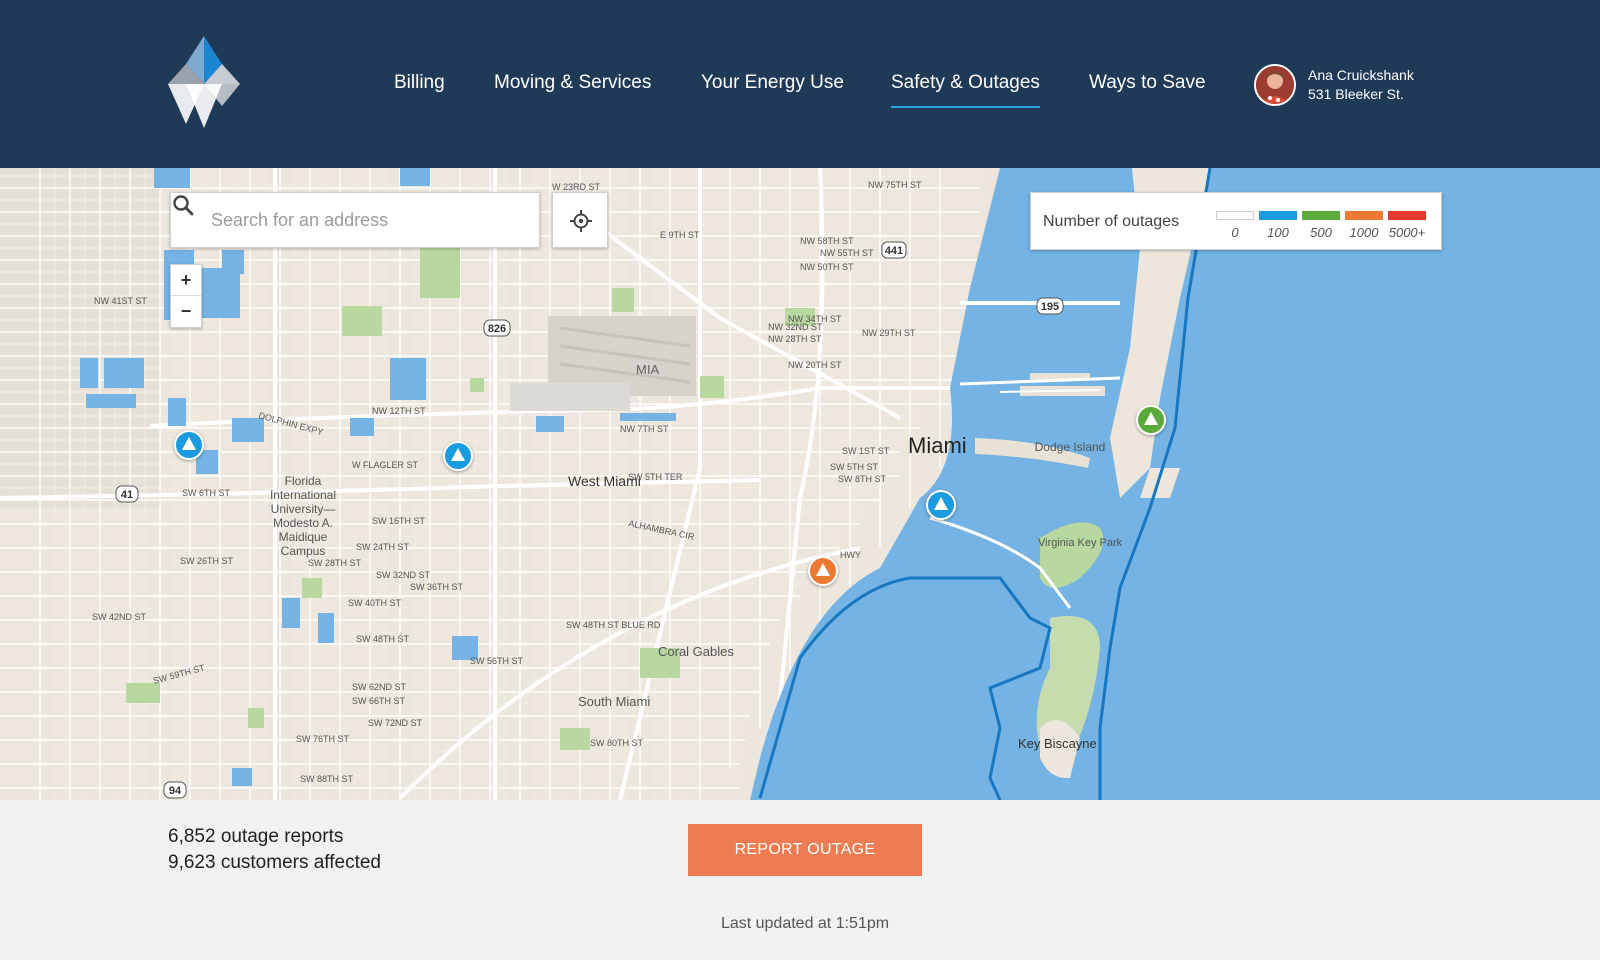  What do you see at coordinates (399, 521) in the screenshot?
I see `svg-text: SW 16TH ST` at bounding box center [399, 521].